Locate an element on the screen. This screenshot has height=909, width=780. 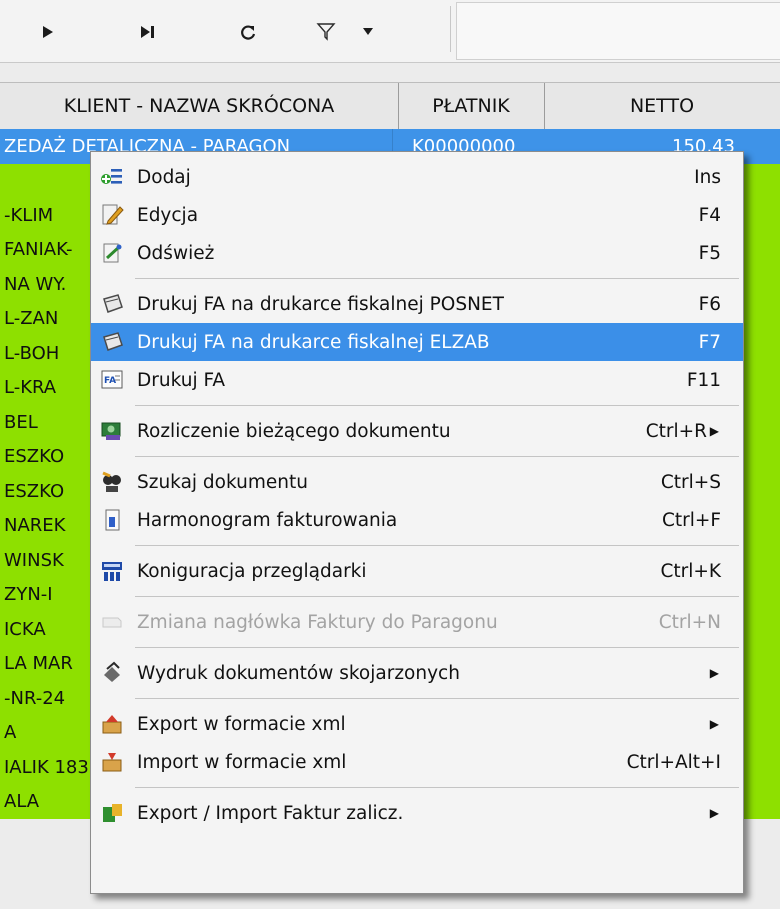
menu-item-odswiez: Odśwież F5 is located at coordinates (417, 253).